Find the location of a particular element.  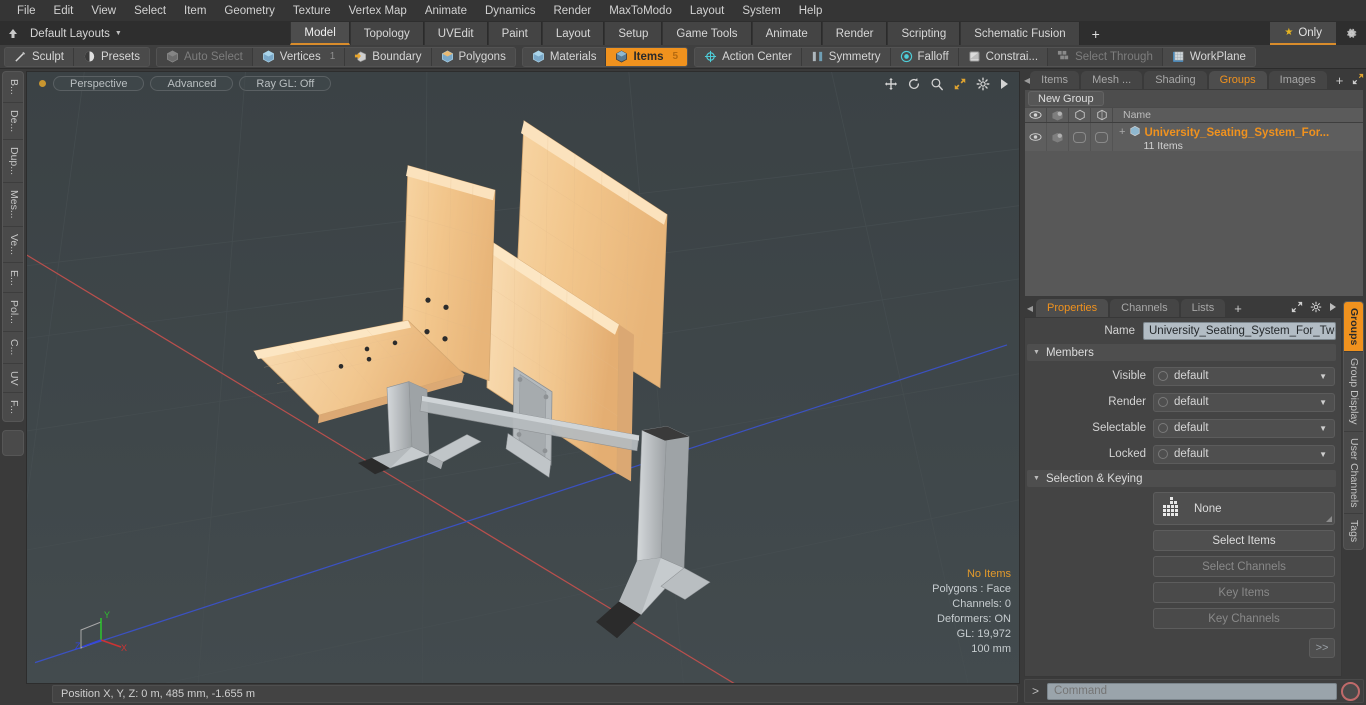

menu-item-help: Help is located at coordinates (811, 11).